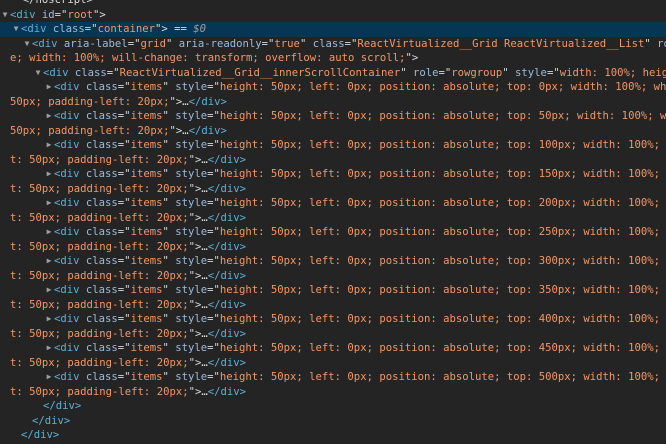 Image resolution: width=666 pixels, height=444 pixels. I want to click on dom-node-row: ▼ <div id="root">, so click(333, 15).